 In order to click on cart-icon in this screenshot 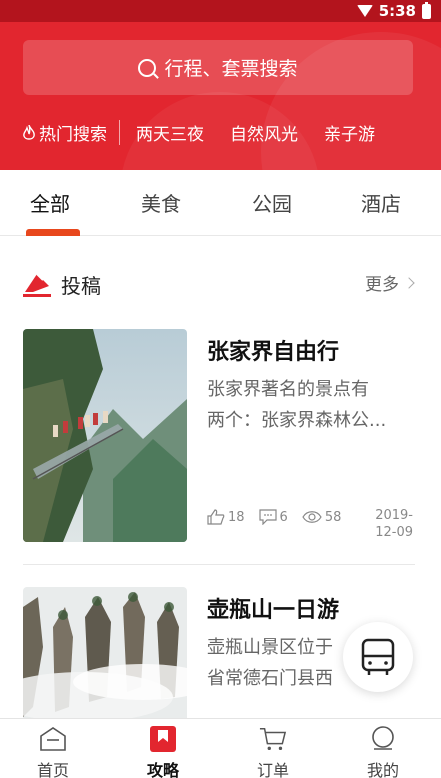, I will do `click(273, 739)`.